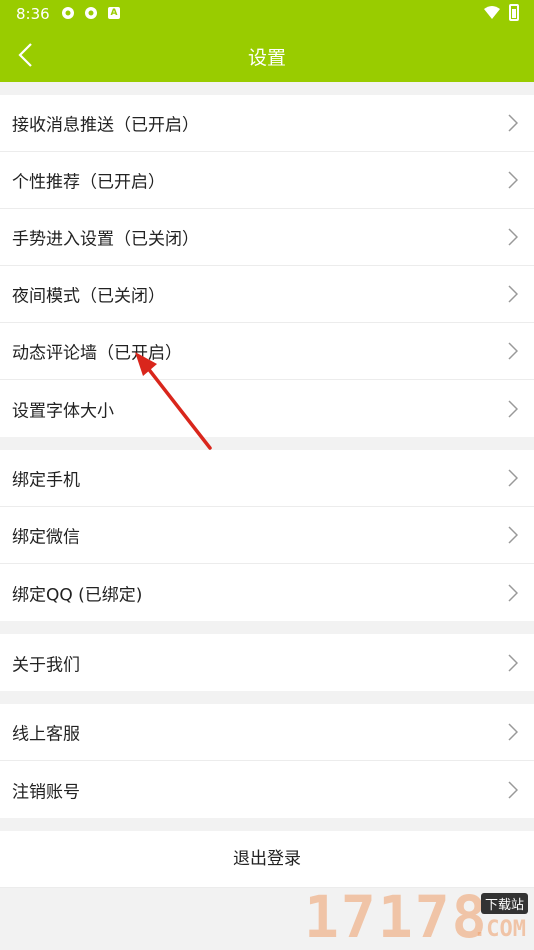 The image size is (534, 950). I want to click on setting-online-support: 线上客服, so click(267, 732).